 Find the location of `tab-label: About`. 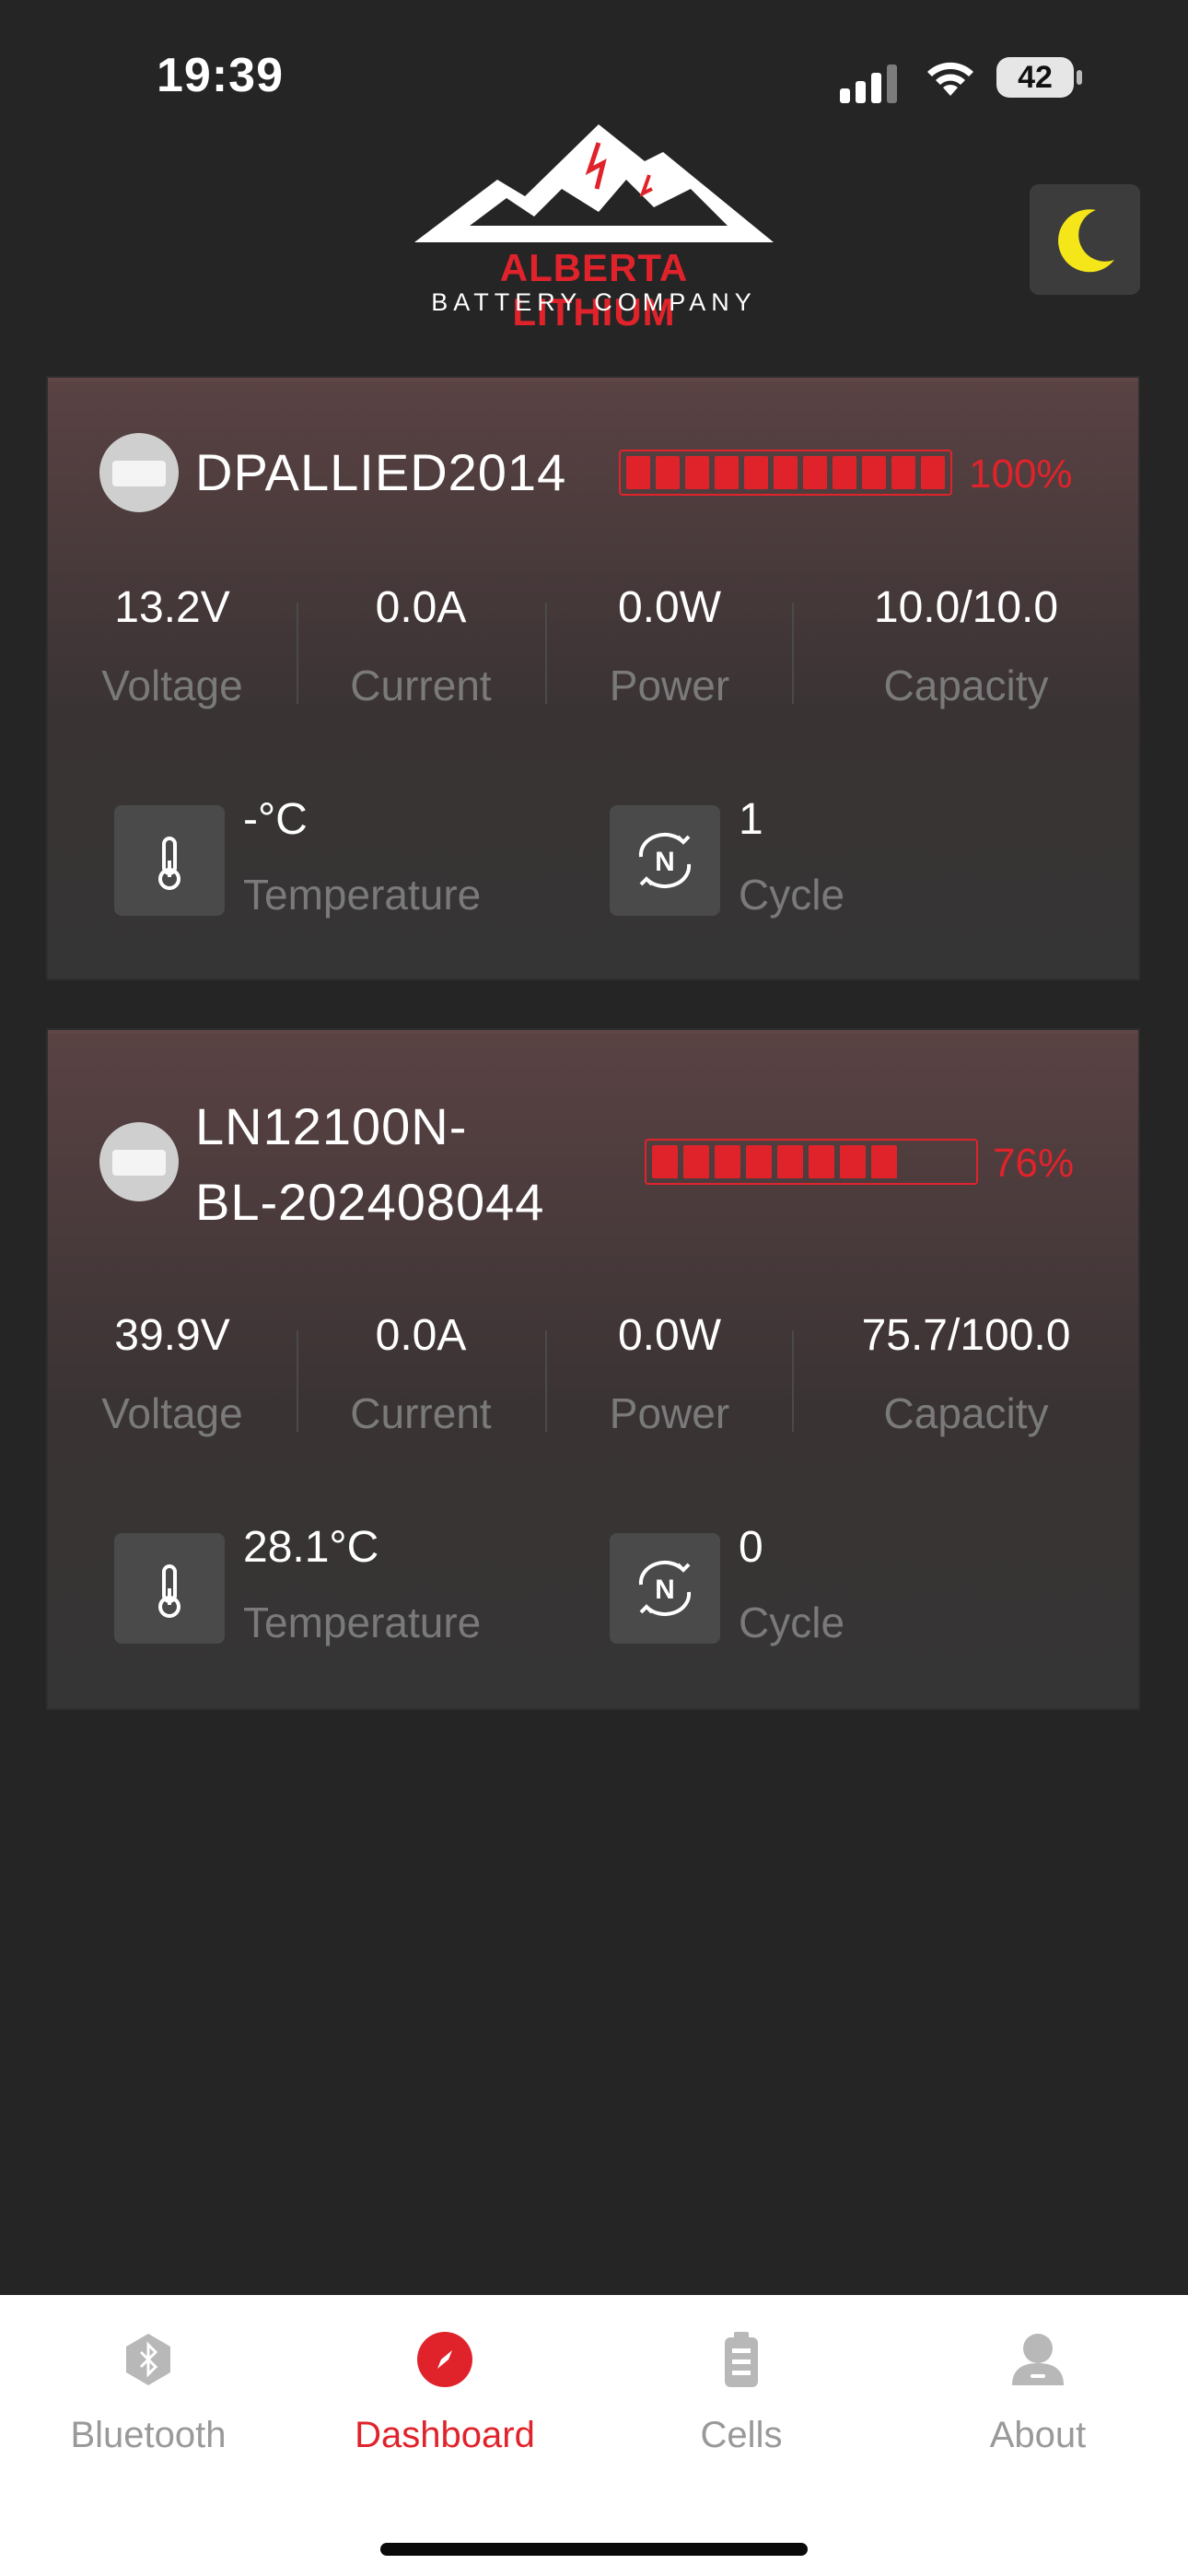

tab-label: About is located at coordinates (1038, 2435).